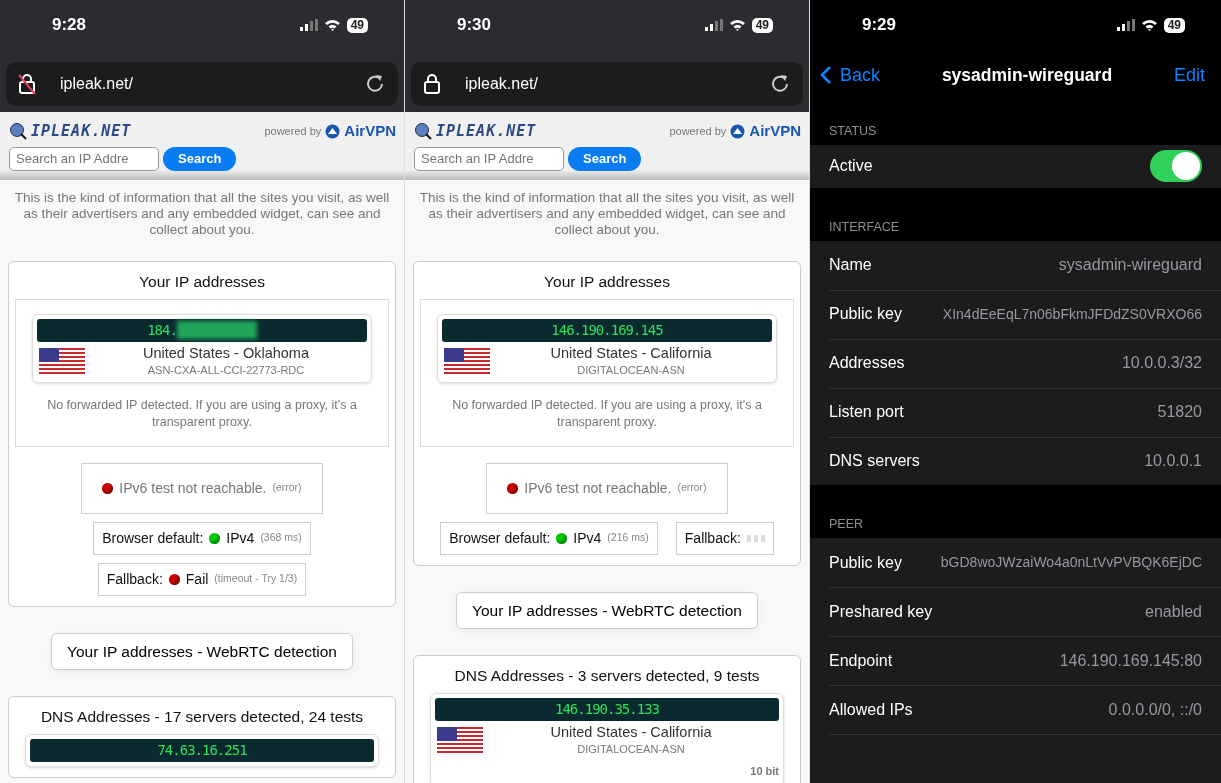  Describe the element at coordinates (1155, 709) in the screenshot. I see `row-value: 0.0.0.0/0, ::/0` at that location.